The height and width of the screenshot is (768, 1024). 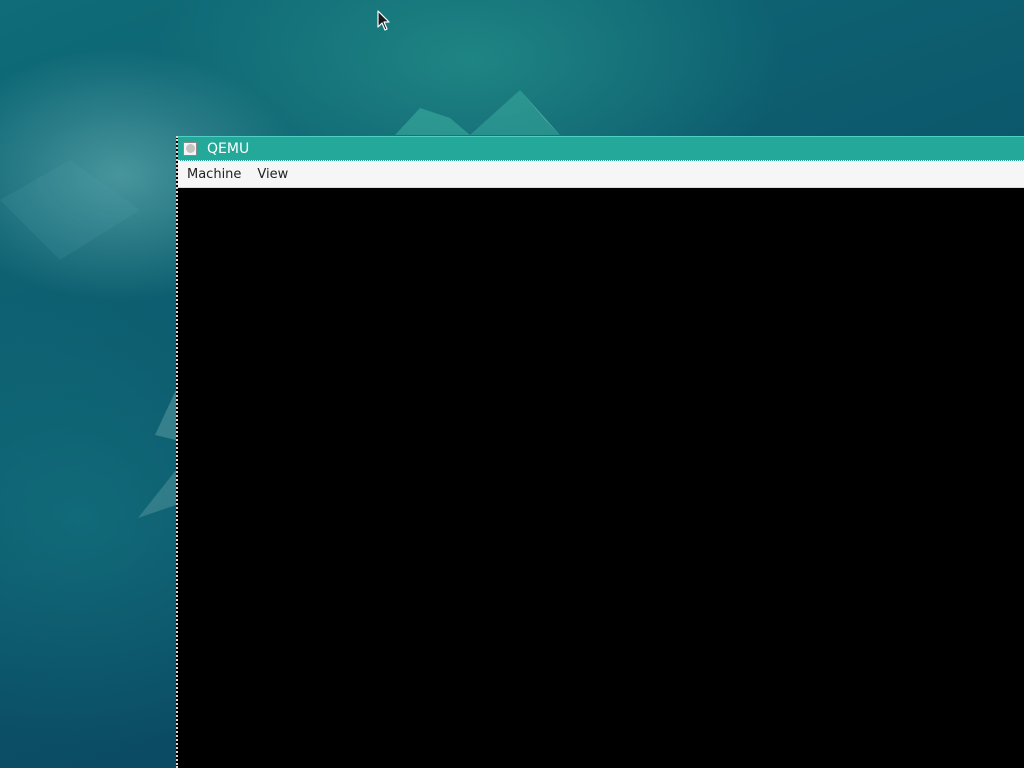 I want to click on window-title: QEMU, so click(x=228, y=148).